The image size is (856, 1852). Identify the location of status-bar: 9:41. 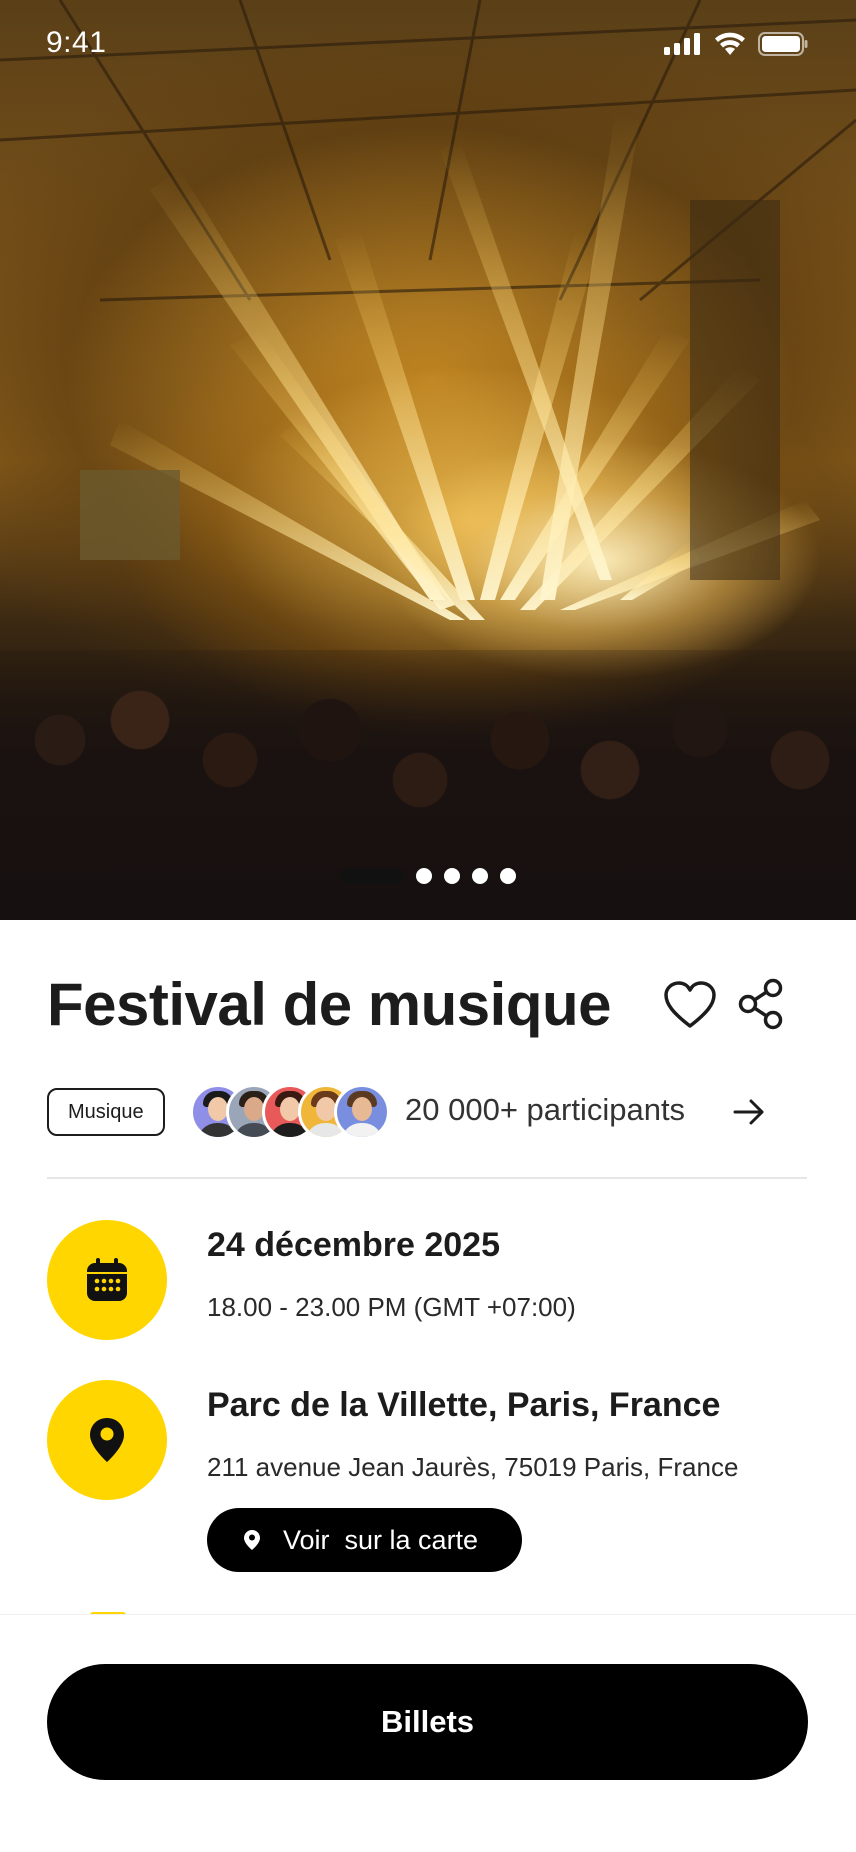
(428, 45).